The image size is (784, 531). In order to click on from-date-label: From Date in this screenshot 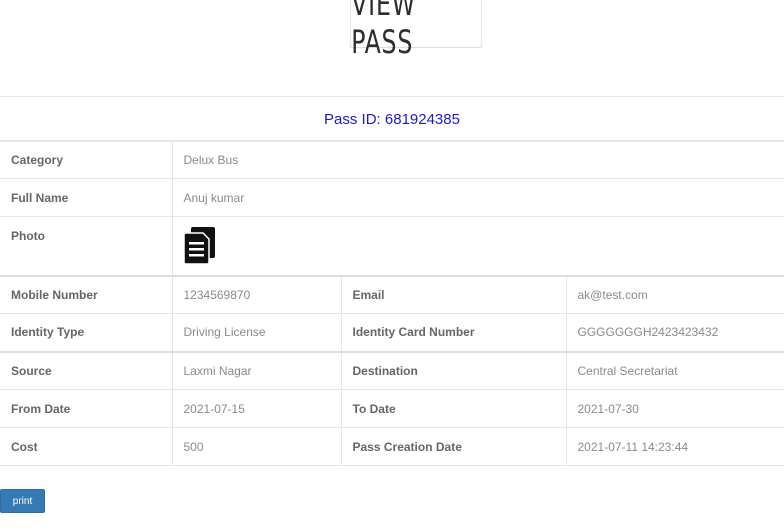, I will do `click(86, 408)`.